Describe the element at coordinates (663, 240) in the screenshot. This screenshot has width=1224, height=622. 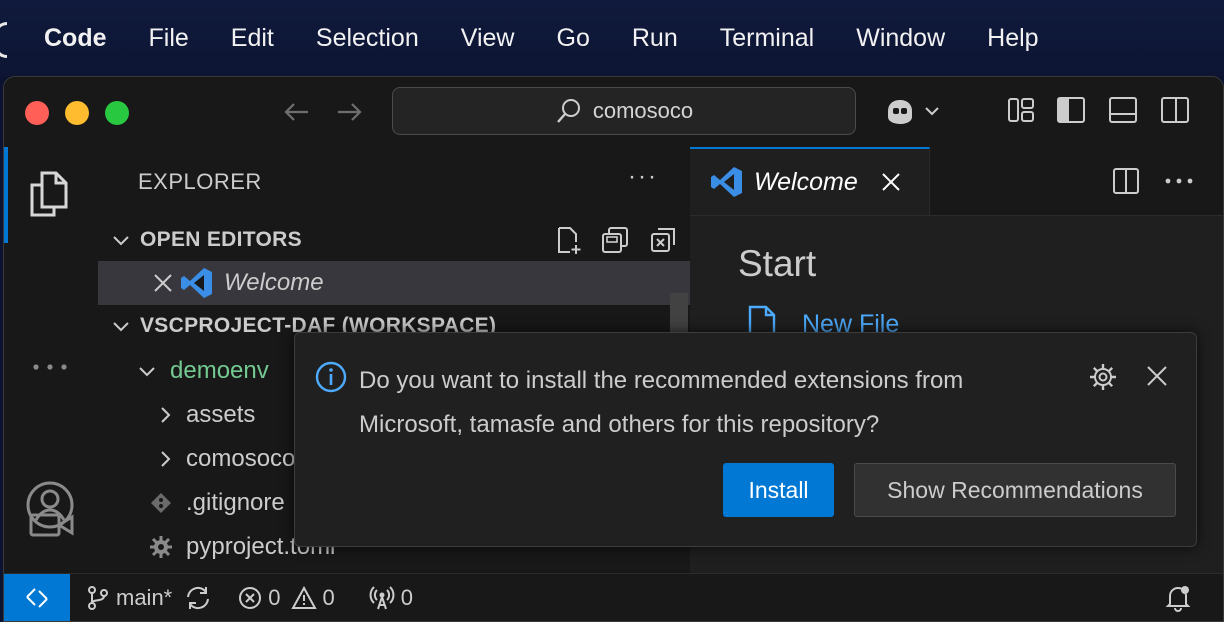
I see `close-all-editors-icon` at that location.